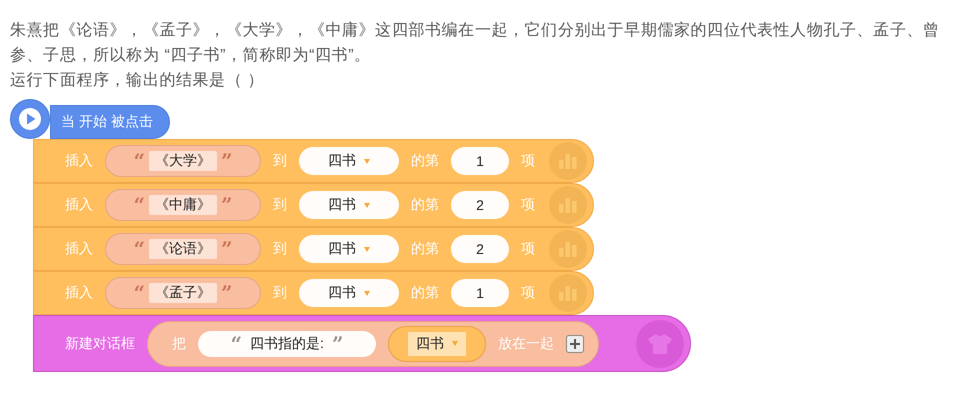  I want to click on input-text: 《论语》, so click(183, 249).